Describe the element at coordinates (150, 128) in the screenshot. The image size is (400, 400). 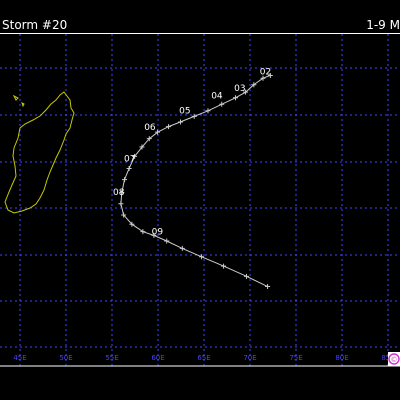
I see `day-label-06: 06` at that location.